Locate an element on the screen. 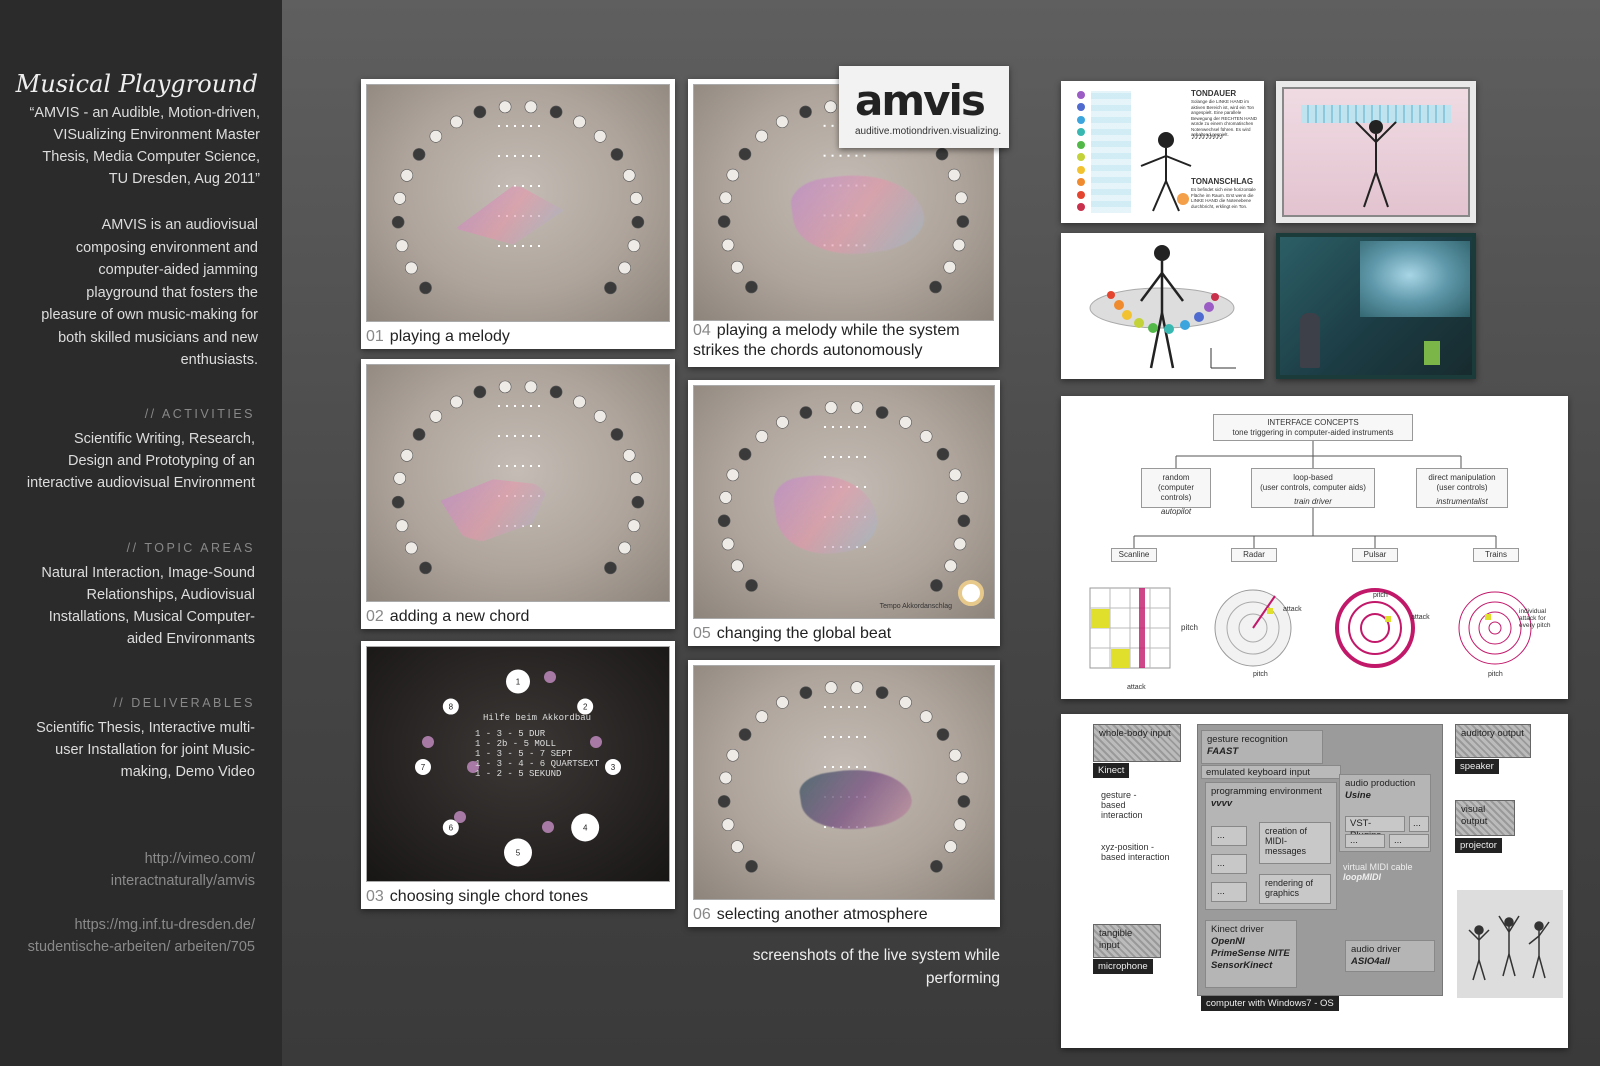 The image size is (1600, 1066). caption-05: 05 changing the global beat is located at coordinates (792, 633).